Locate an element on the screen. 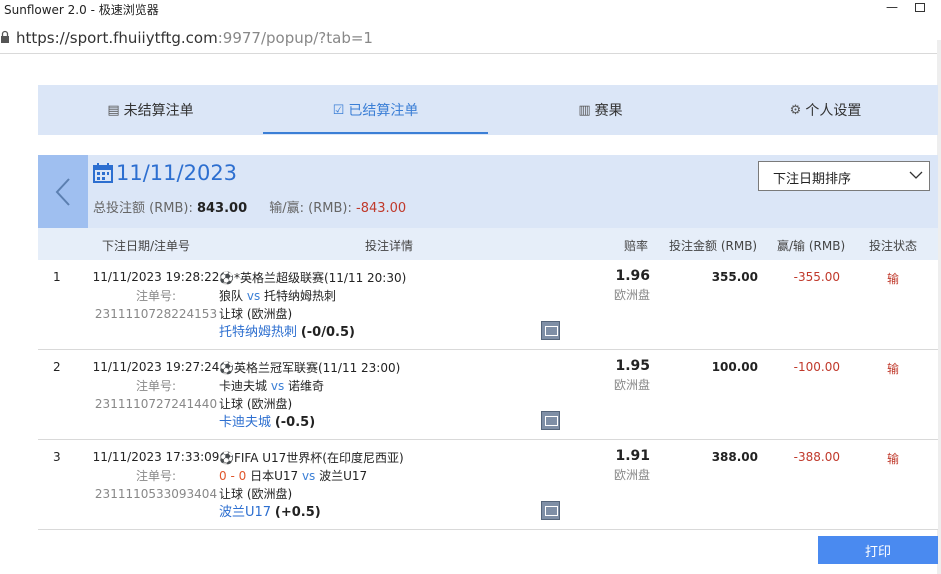 This screenshot has height=574, width=941. window-titlebar: Sunflower 2.0 - 极速浏览器 — is located at coordinates (470, 10).